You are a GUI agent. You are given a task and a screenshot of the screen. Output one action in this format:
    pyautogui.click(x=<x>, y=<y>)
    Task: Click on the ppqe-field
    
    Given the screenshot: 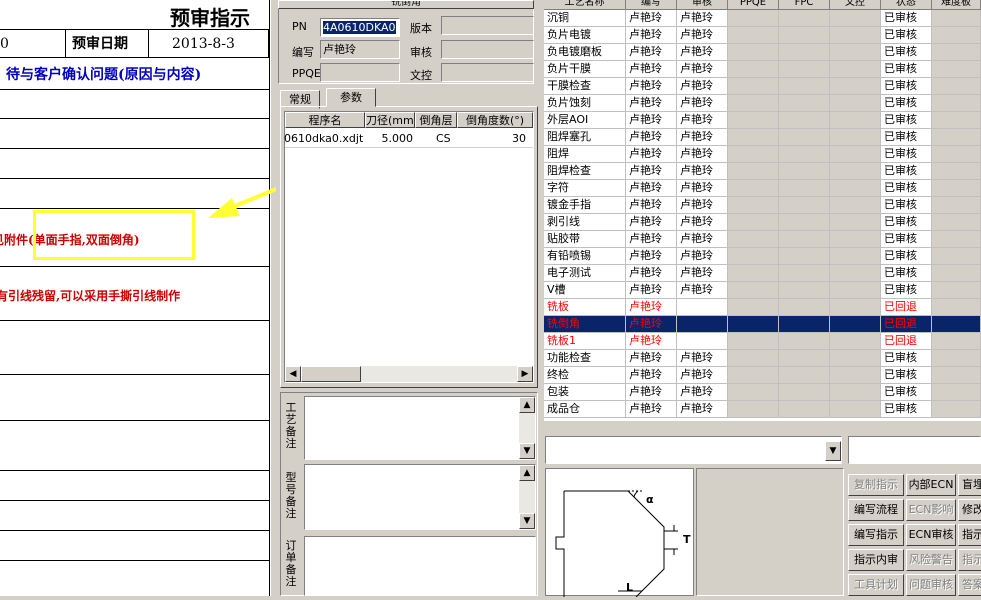 What is the action you would take?
    pyautogui.click(x=360, y=72)
    